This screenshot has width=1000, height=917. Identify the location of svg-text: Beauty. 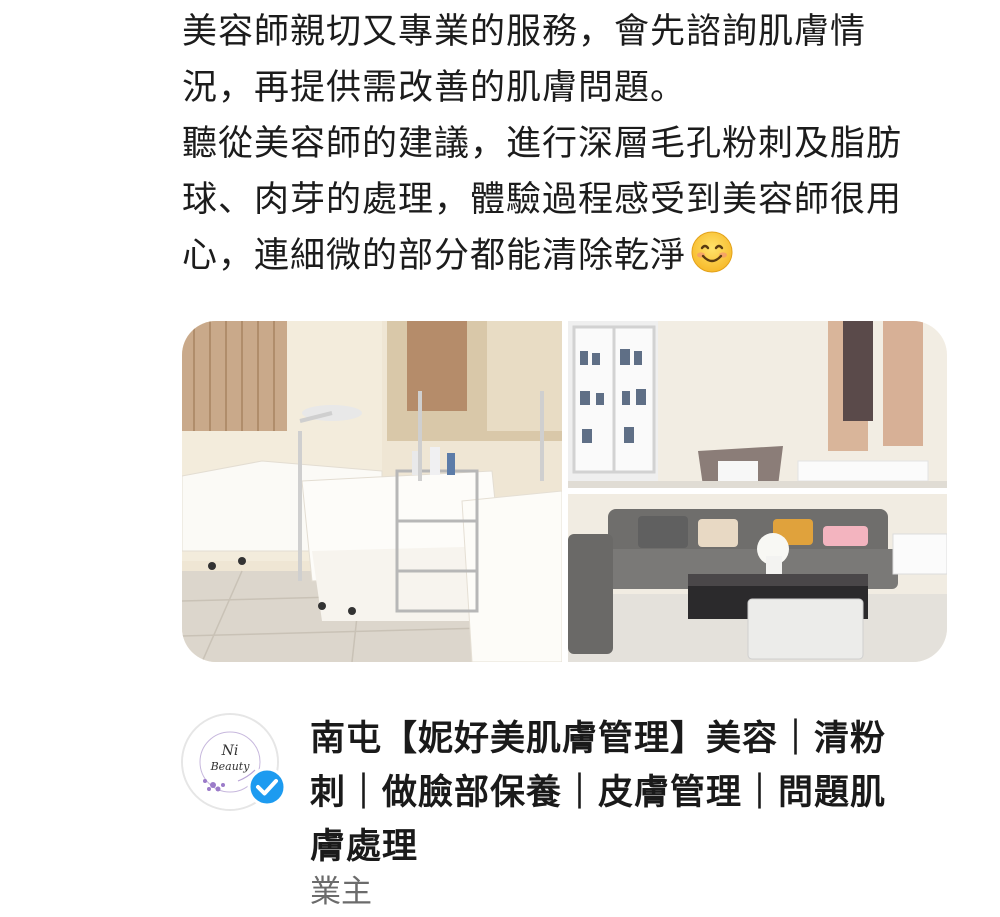
(230, 766).